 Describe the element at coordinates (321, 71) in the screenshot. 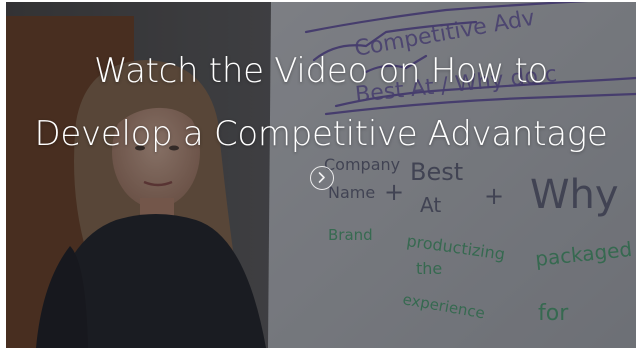

I see `video-title-line-1: Watch the Video on How to` at that location.